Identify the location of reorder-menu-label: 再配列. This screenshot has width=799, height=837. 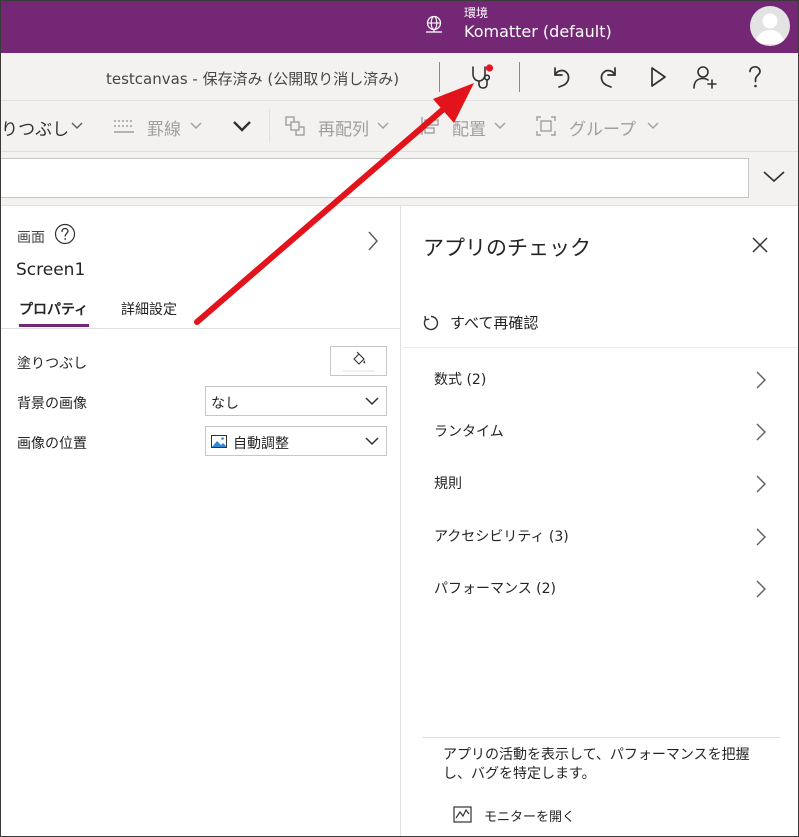
(343, 130).